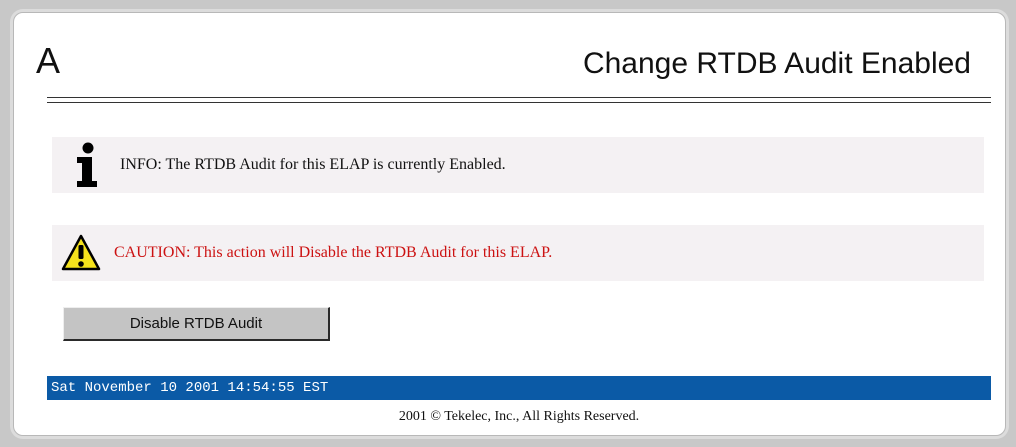 Image resolution: width=1016 pixels, height=447 pixels. I want to click on disable-rtdb-audit-button: Disable RTDB Audit, so click(196, 324).